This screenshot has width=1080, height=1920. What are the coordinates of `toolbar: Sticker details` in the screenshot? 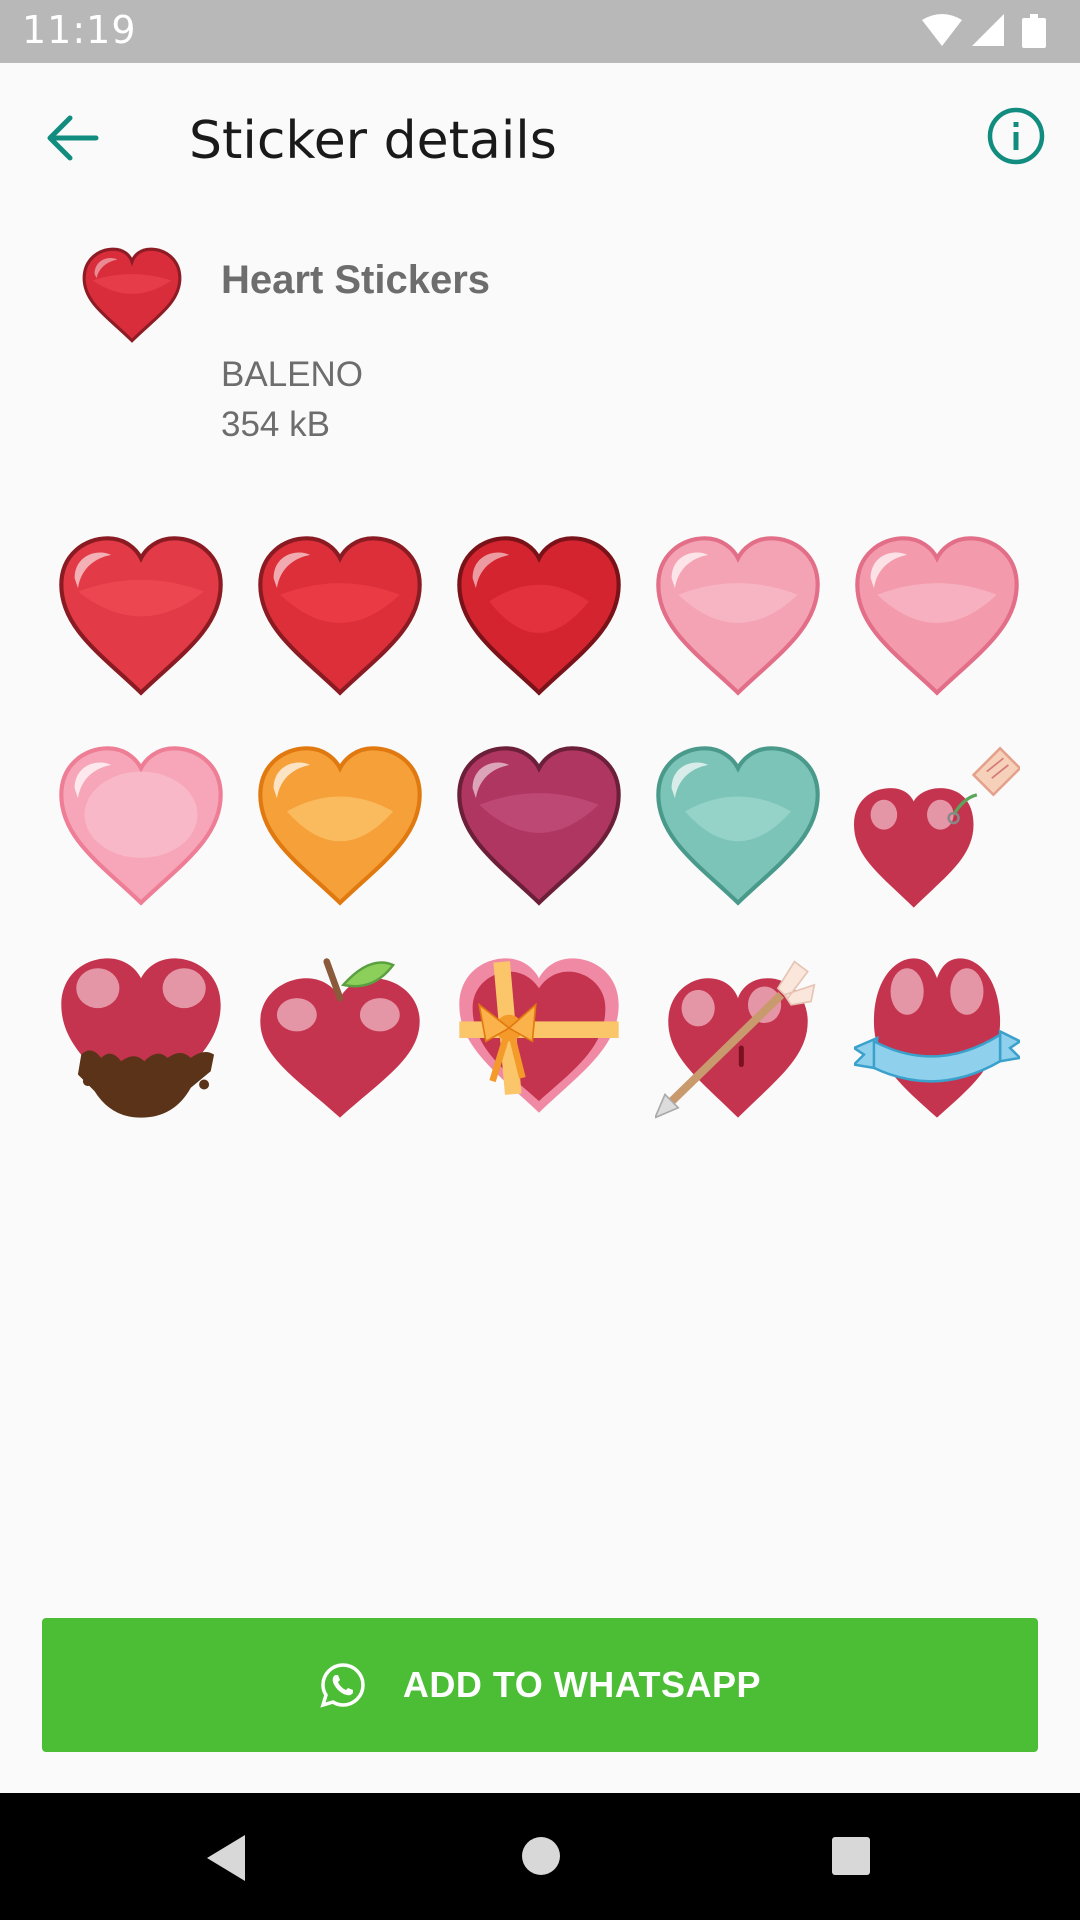 It's located at (540, 138).